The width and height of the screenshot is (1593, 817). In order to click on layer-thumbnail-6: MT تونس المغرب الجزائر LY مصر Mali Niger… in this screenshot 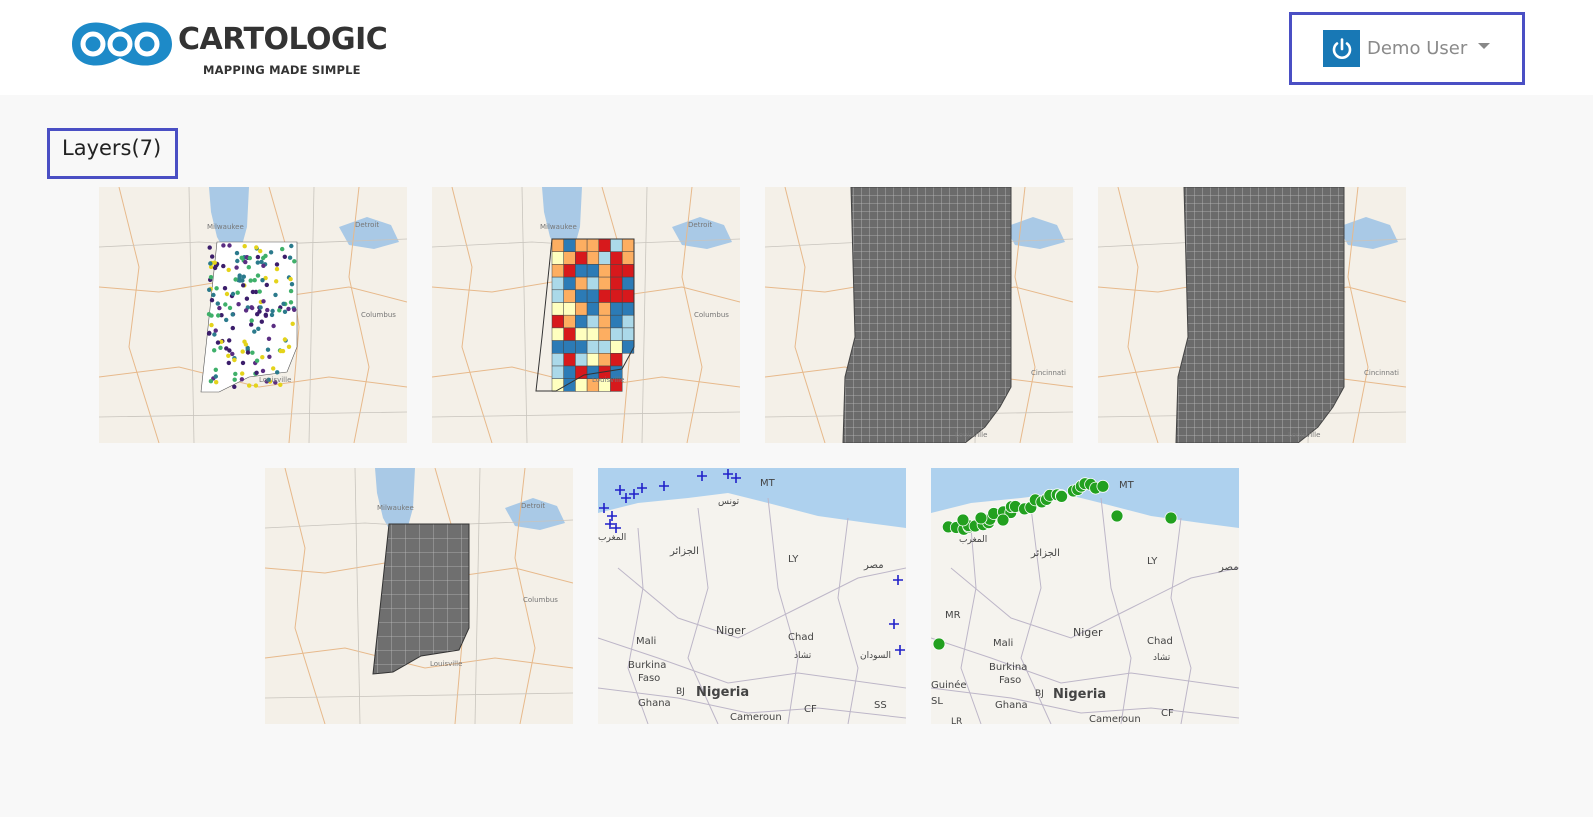, I will do `click(752, 596)`.